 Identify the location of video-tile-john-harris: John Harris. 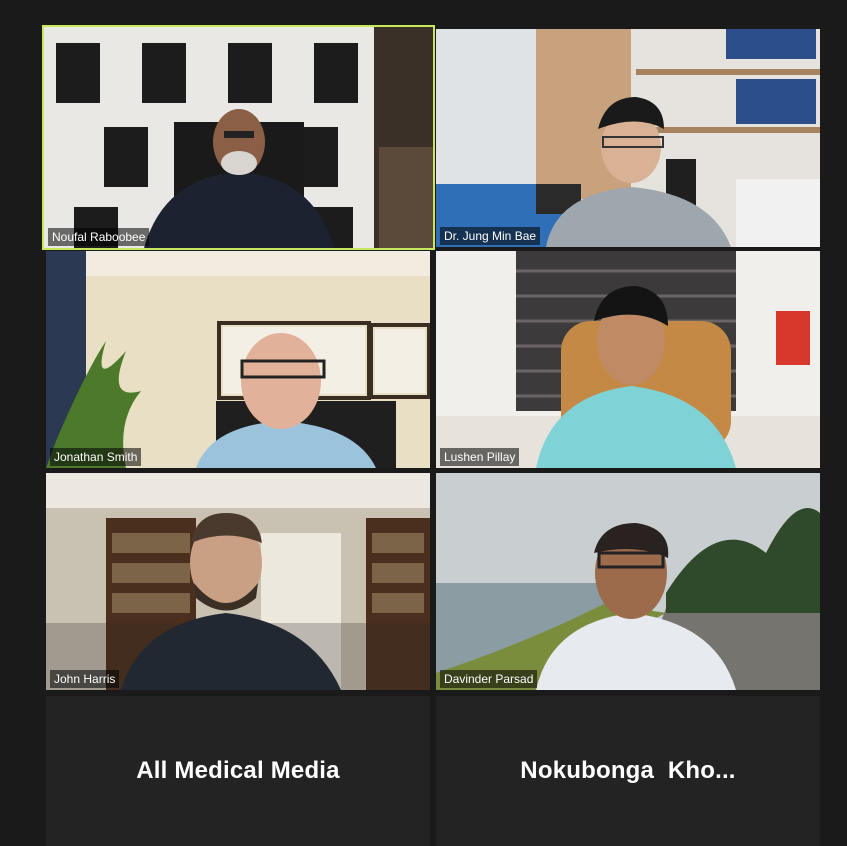
(238, 581).